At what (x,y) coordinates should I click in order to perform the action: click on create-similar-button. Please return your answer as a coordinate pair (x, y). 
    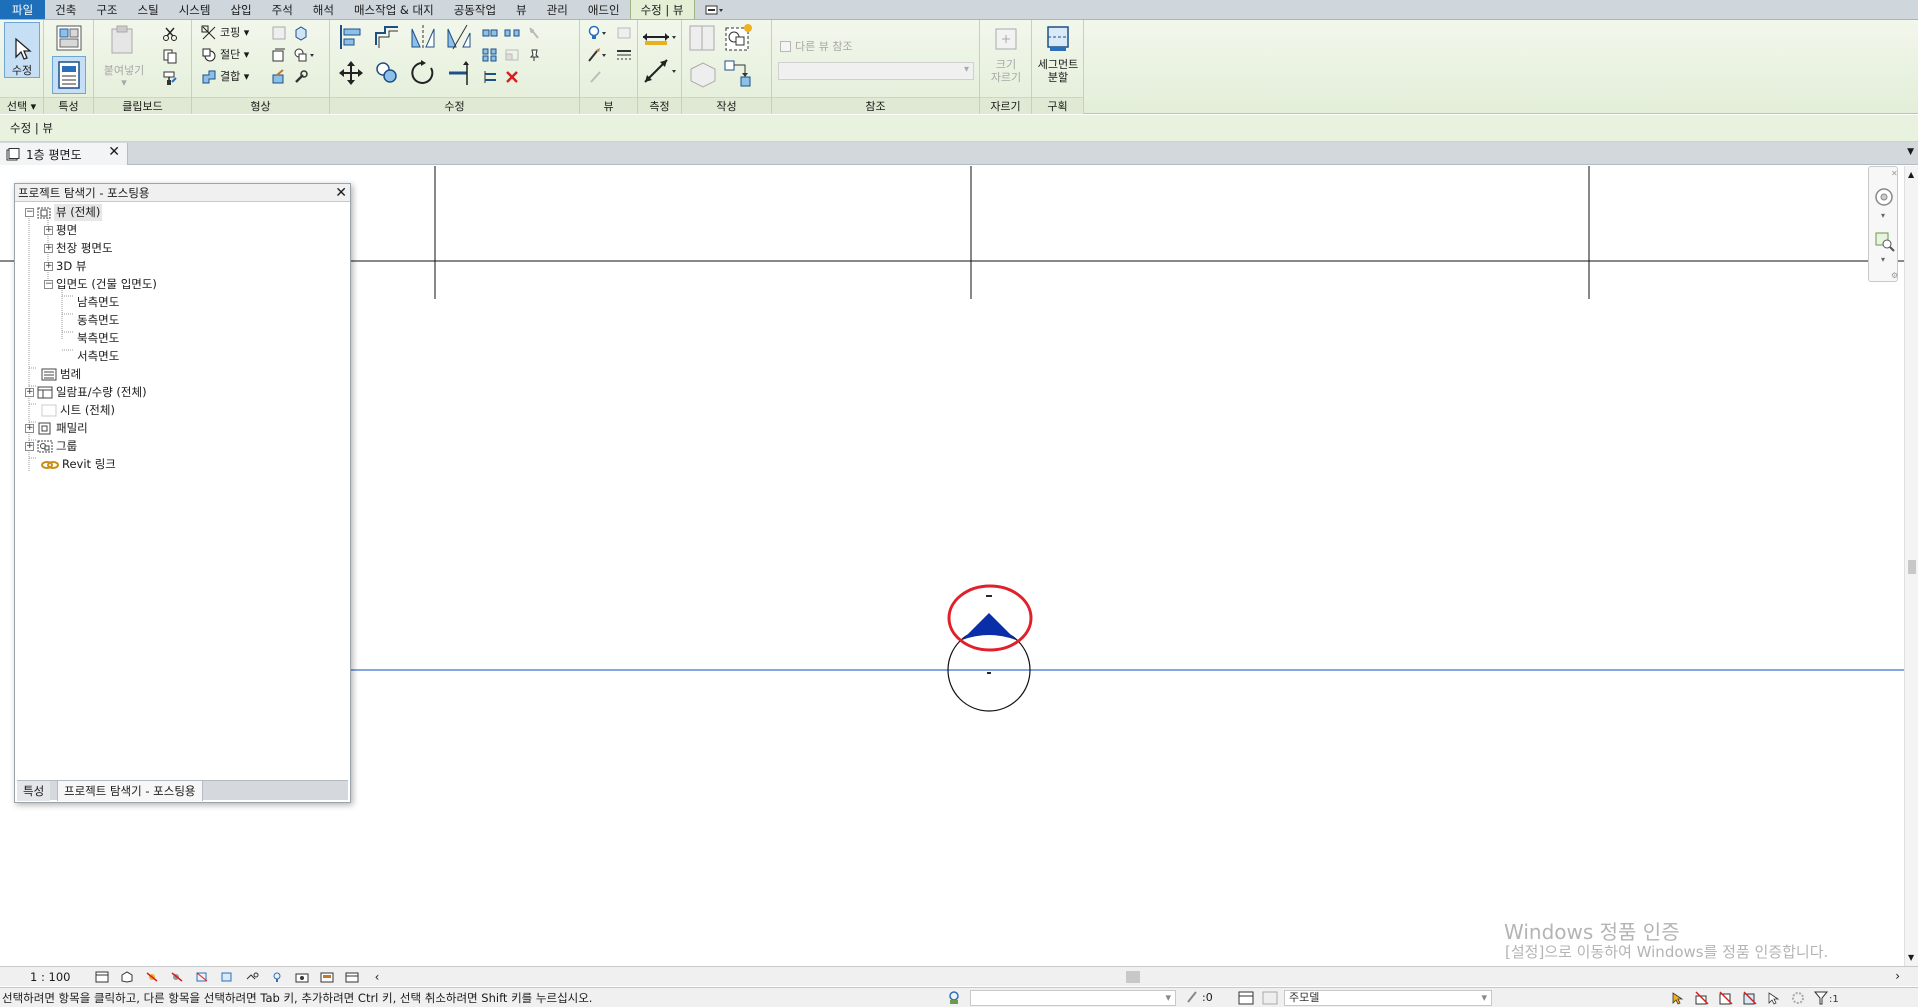
    Looking at the image, I should click on (738, 74).